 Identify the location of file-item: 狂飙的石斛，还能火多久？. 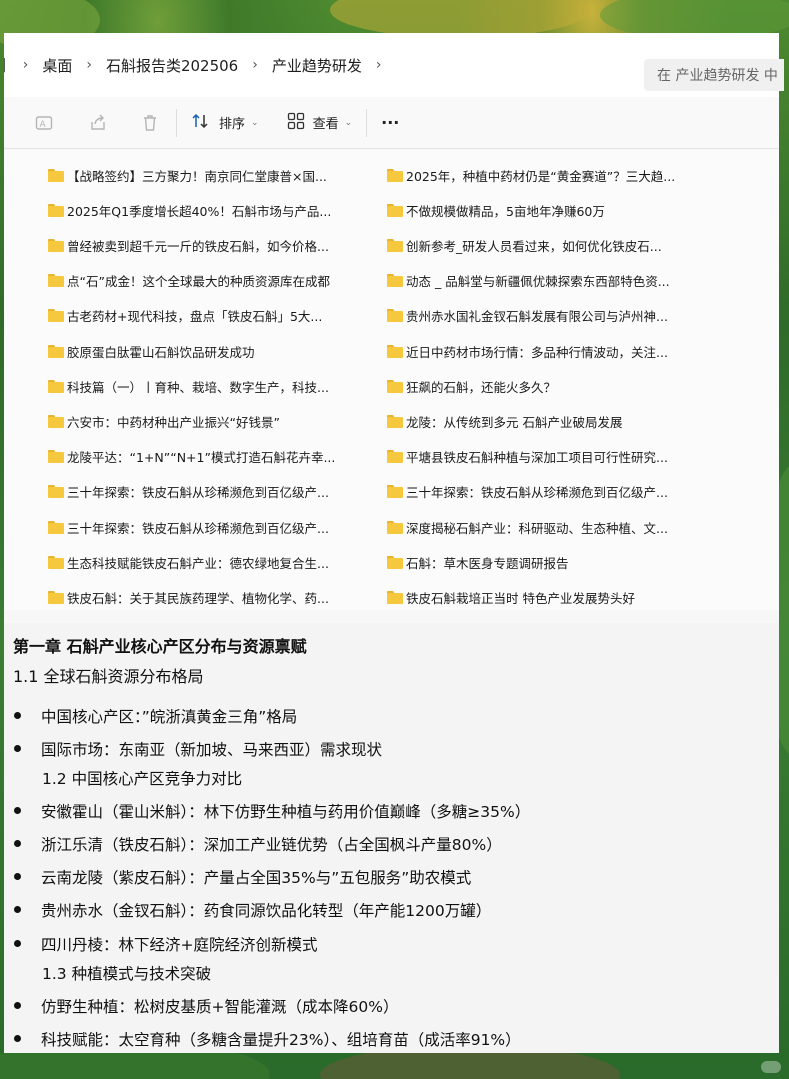
(471, 386).